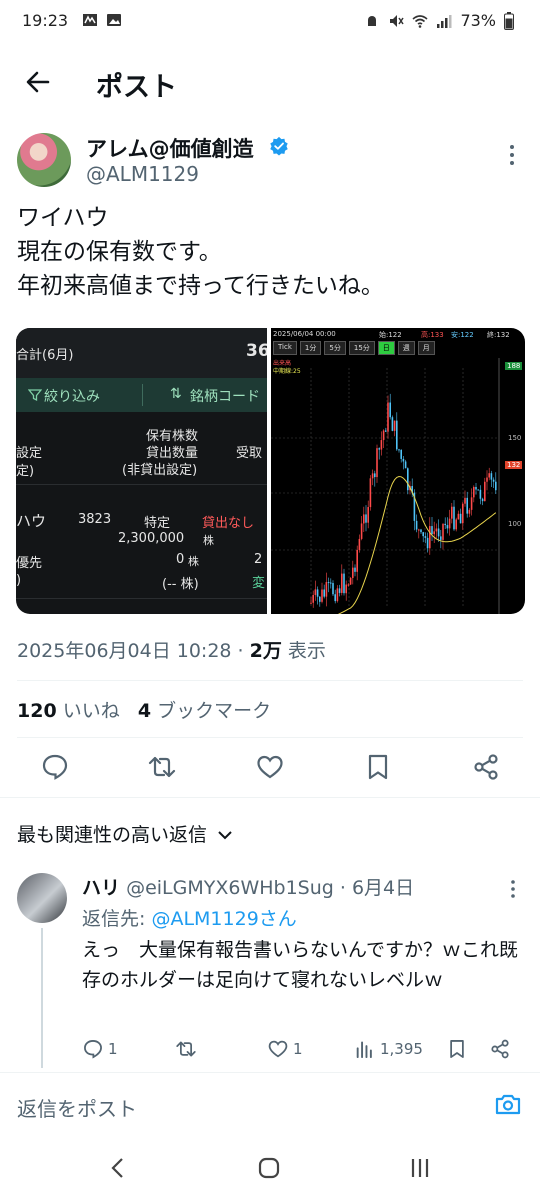 This screenshot has width=540, height=1199. I want to click on reply-more-icon, so click(513, 889).